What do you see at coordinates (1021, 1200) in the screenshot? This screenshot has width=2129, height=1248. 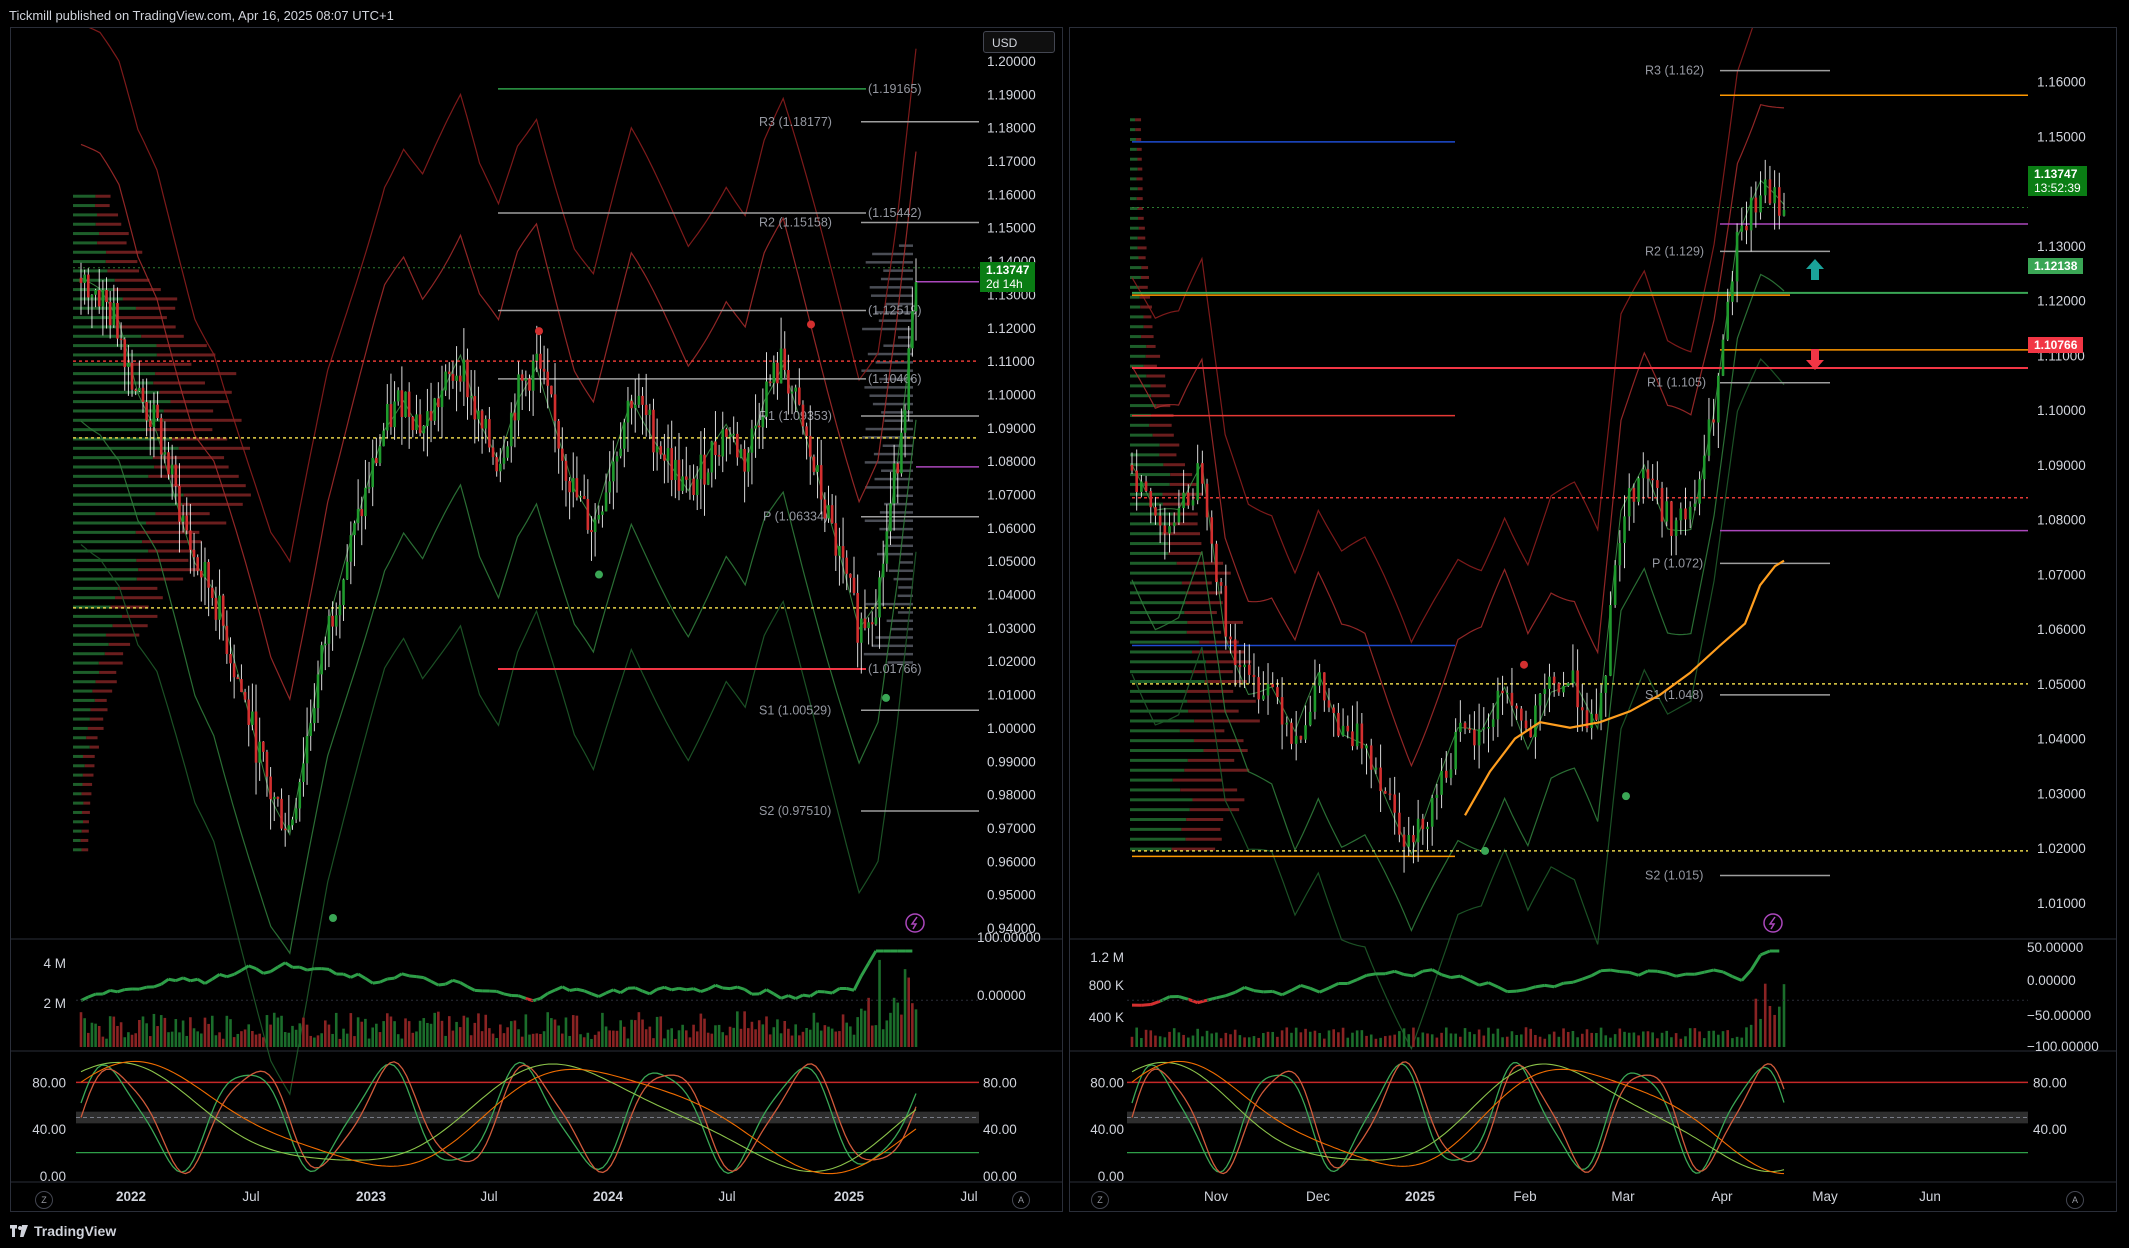 I see `left-auto-scale-button: A` at bounding box center [1021, 1200].